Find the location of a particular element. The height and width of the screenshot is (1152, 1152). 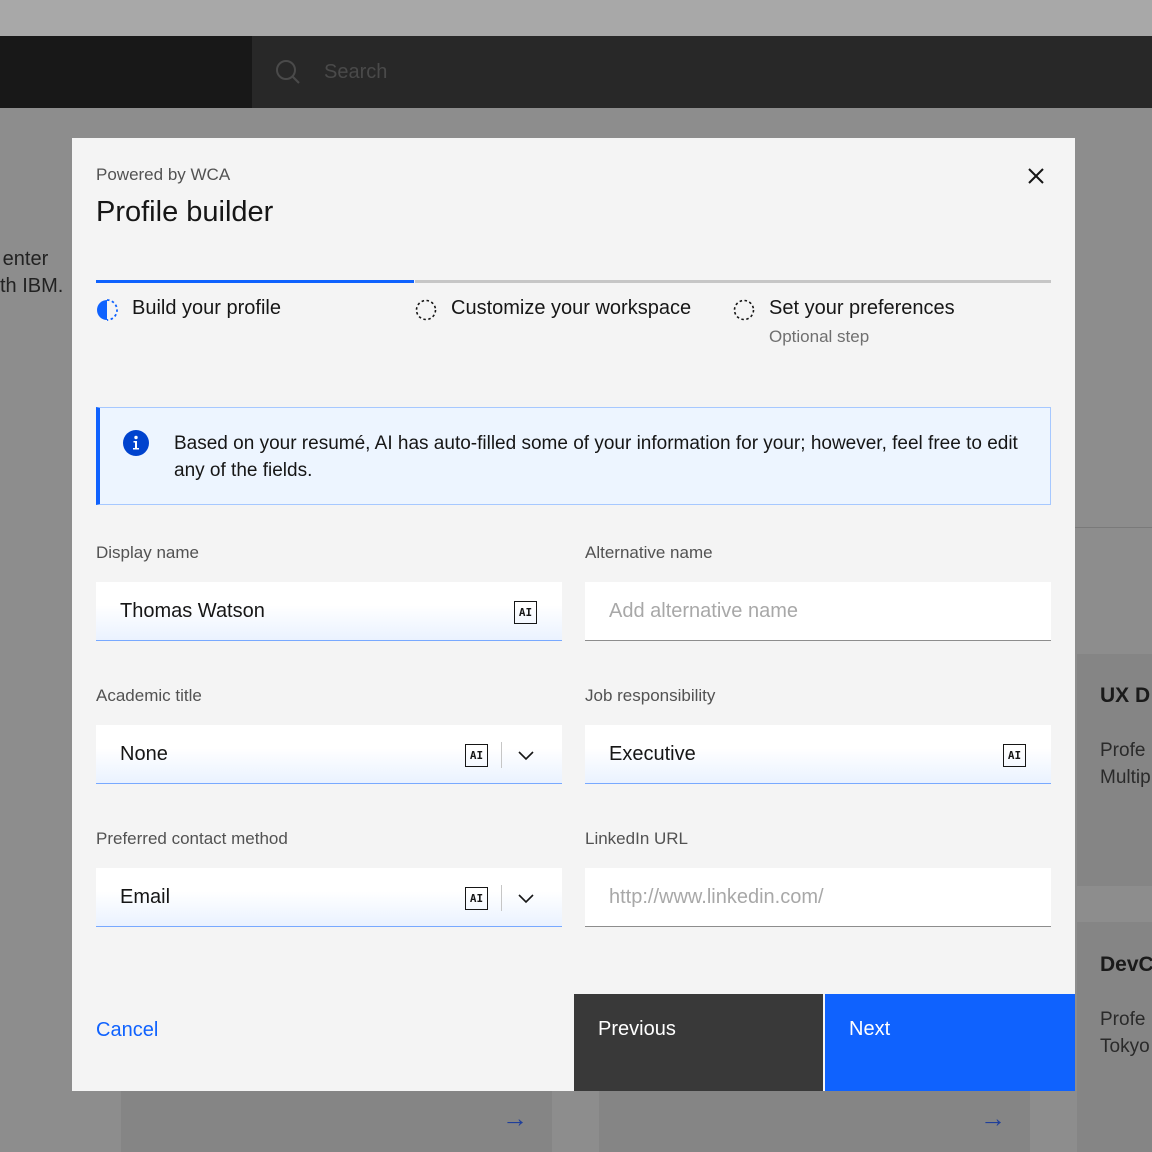

cancel-button: Cancel is located at coordinates (127, 1030).